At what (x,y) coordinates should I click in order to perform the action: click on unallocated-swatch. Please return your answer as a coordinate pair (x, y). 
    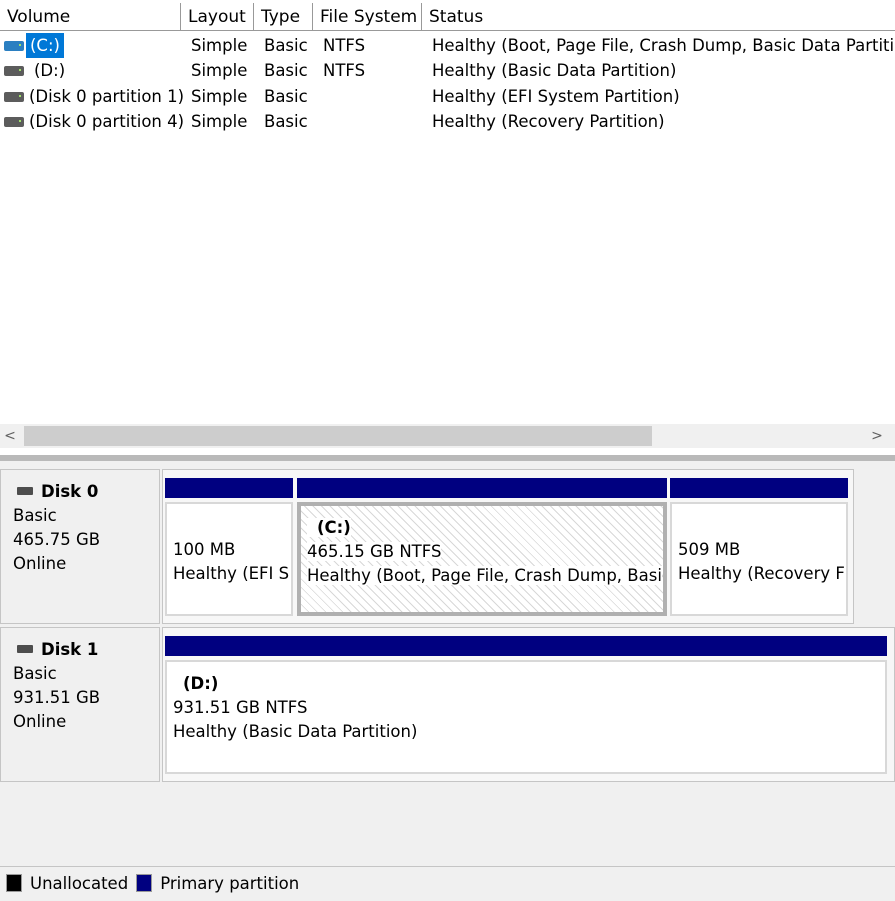
    Looking at the image, I should click on (14, 883).